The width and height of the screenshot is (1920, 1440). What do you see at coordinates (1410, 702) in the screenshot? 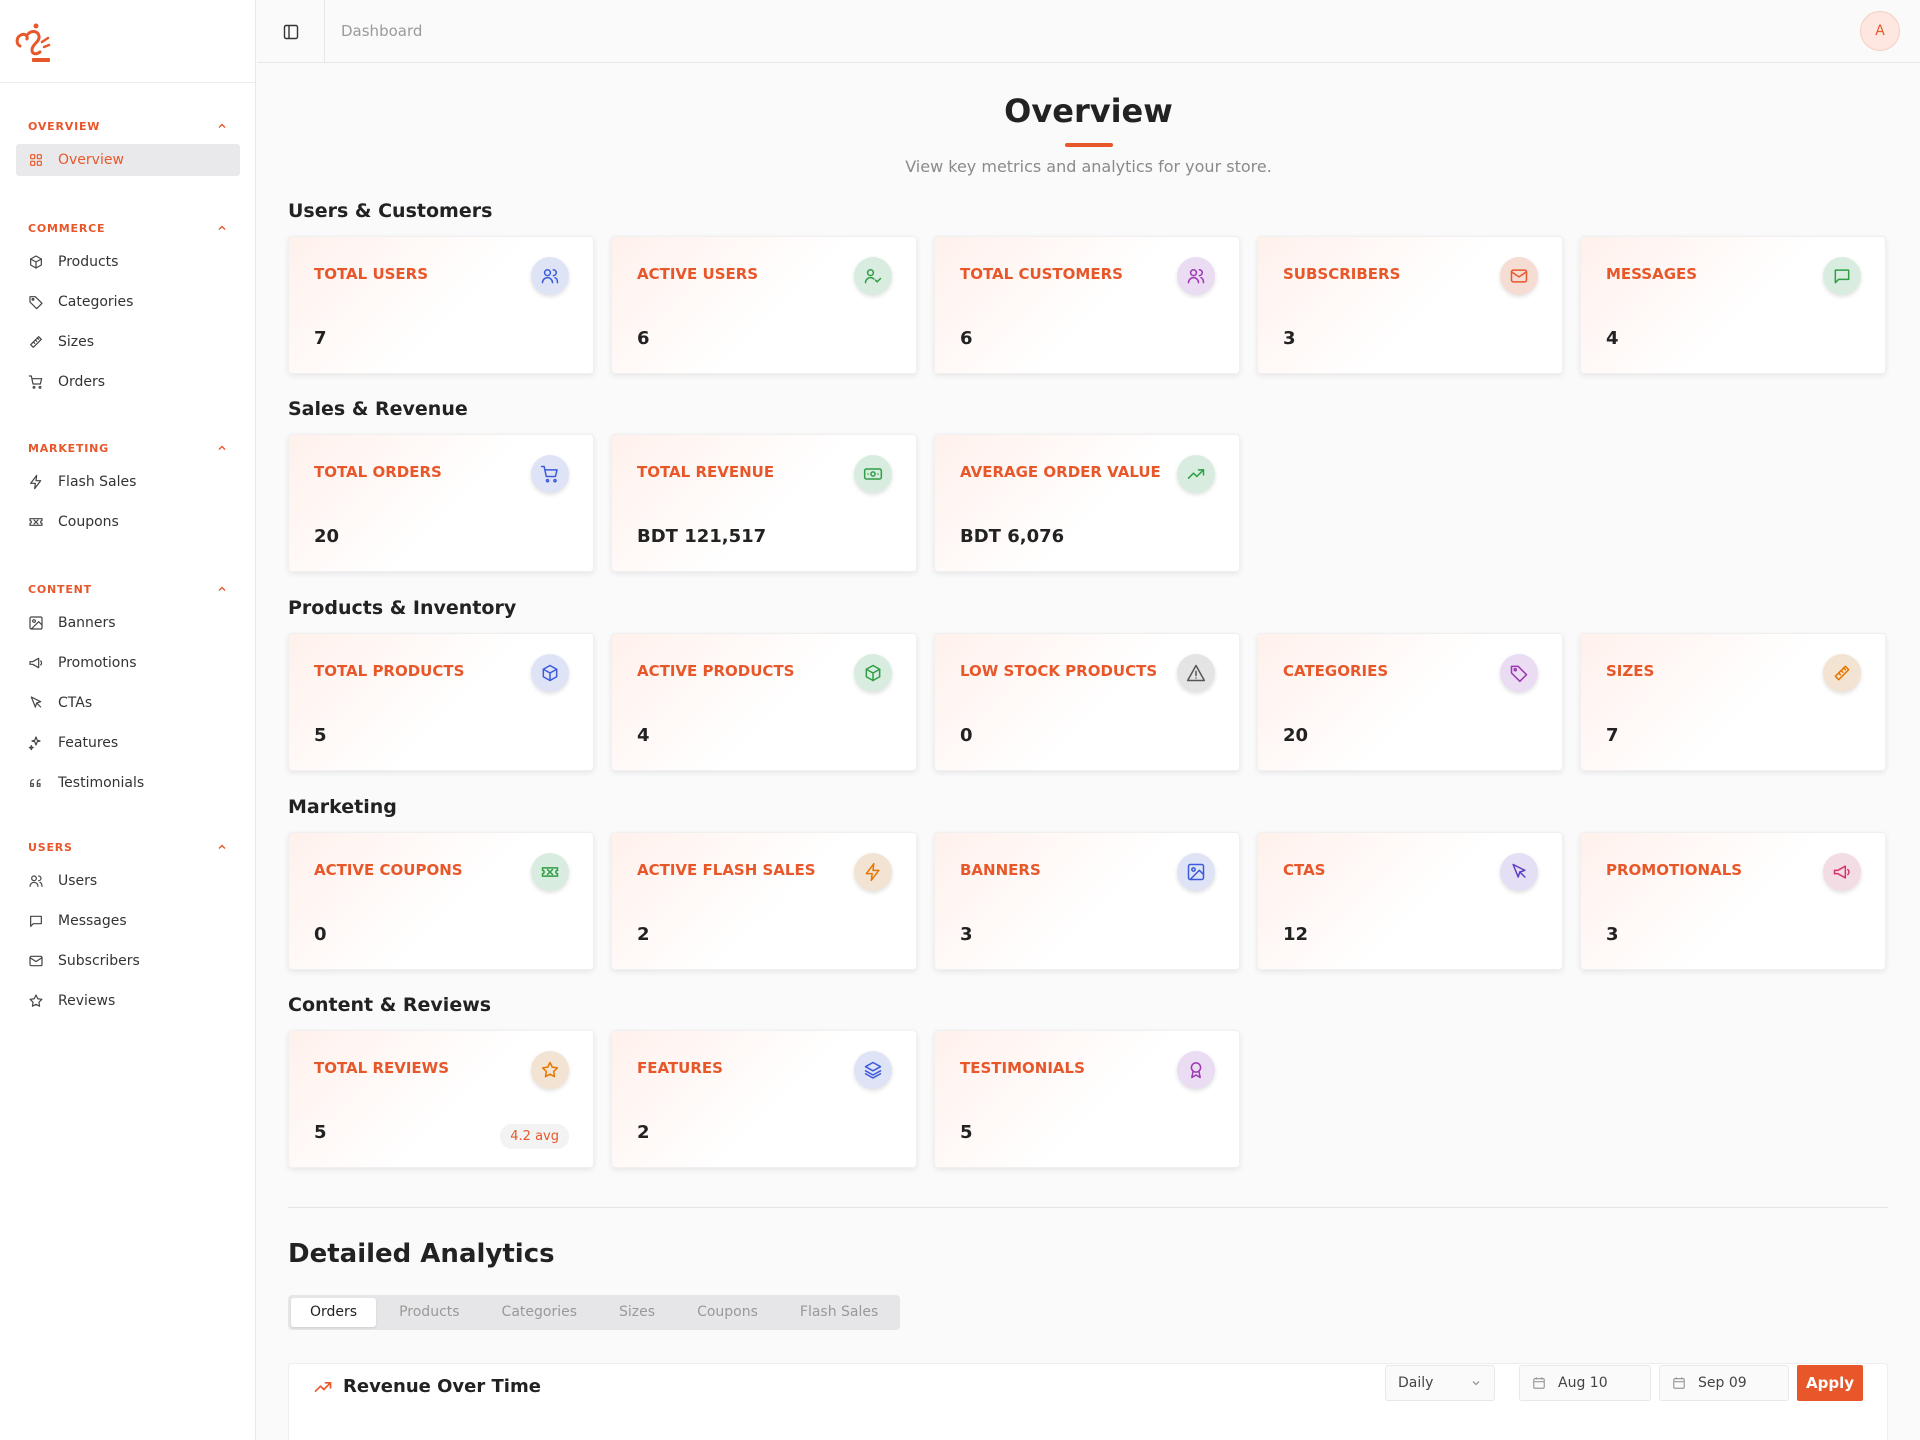
I see `metric-card-categories: CATEGORIES 20` at bounding box center [1410, 702].